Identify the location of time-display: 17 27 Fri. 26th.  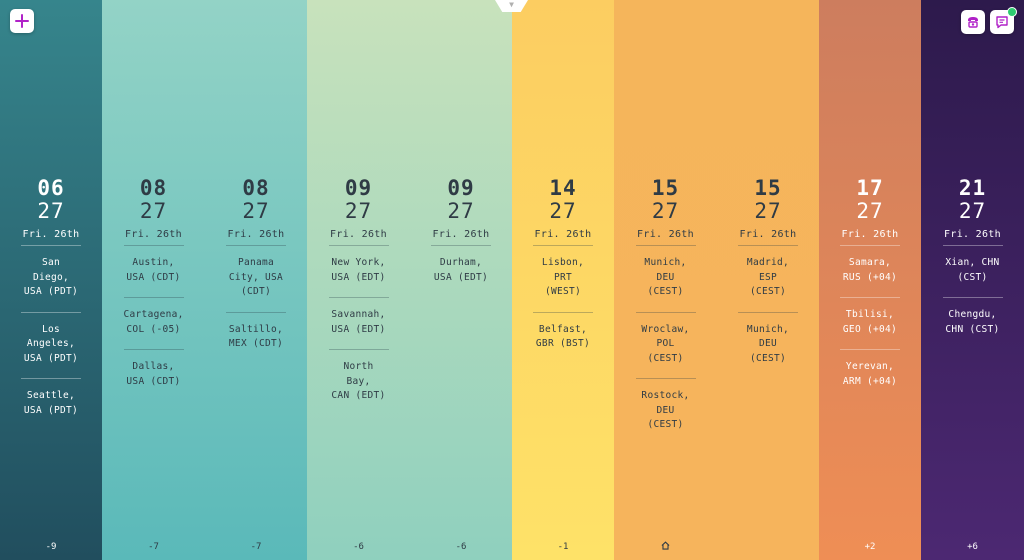
(870, 209).